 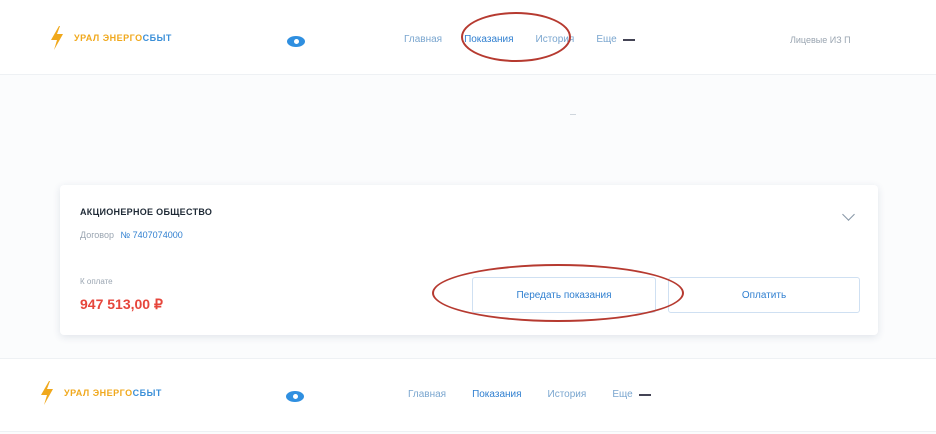 I want to click on contract-number: № 7407074000, so click(x=152, y=235).